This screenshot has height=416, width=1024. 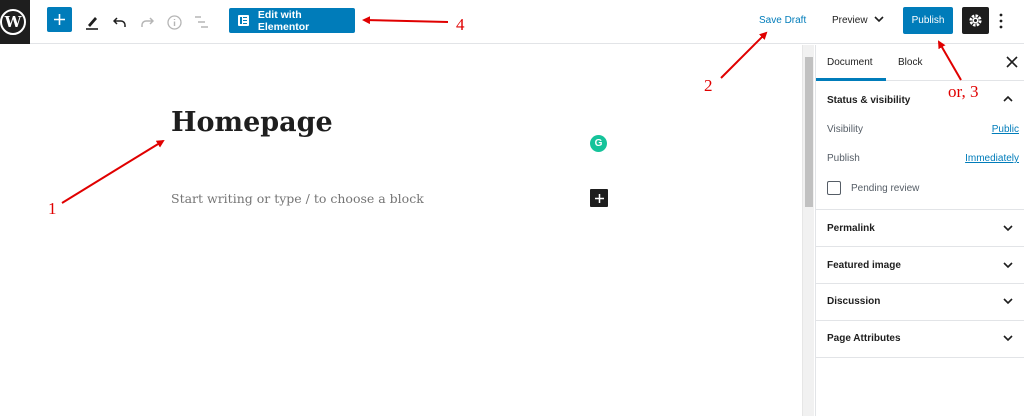 I want to click on edit-with-elementor-button: Edit with Elementor, so click(x=292, y=20).